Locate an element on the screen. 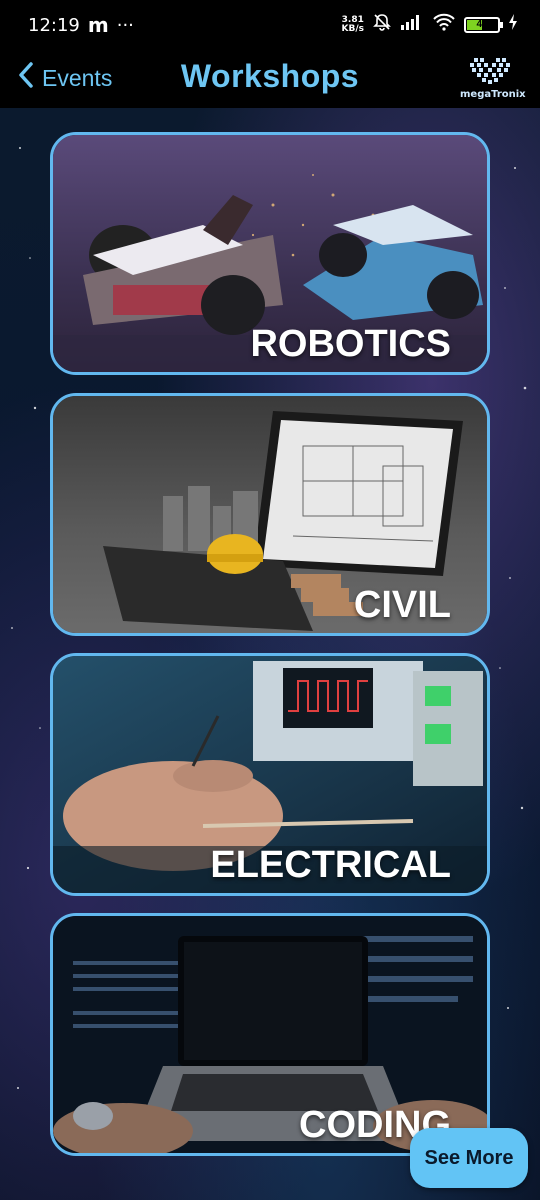  see-more-button: See More is located at coordinates (469, 1158).